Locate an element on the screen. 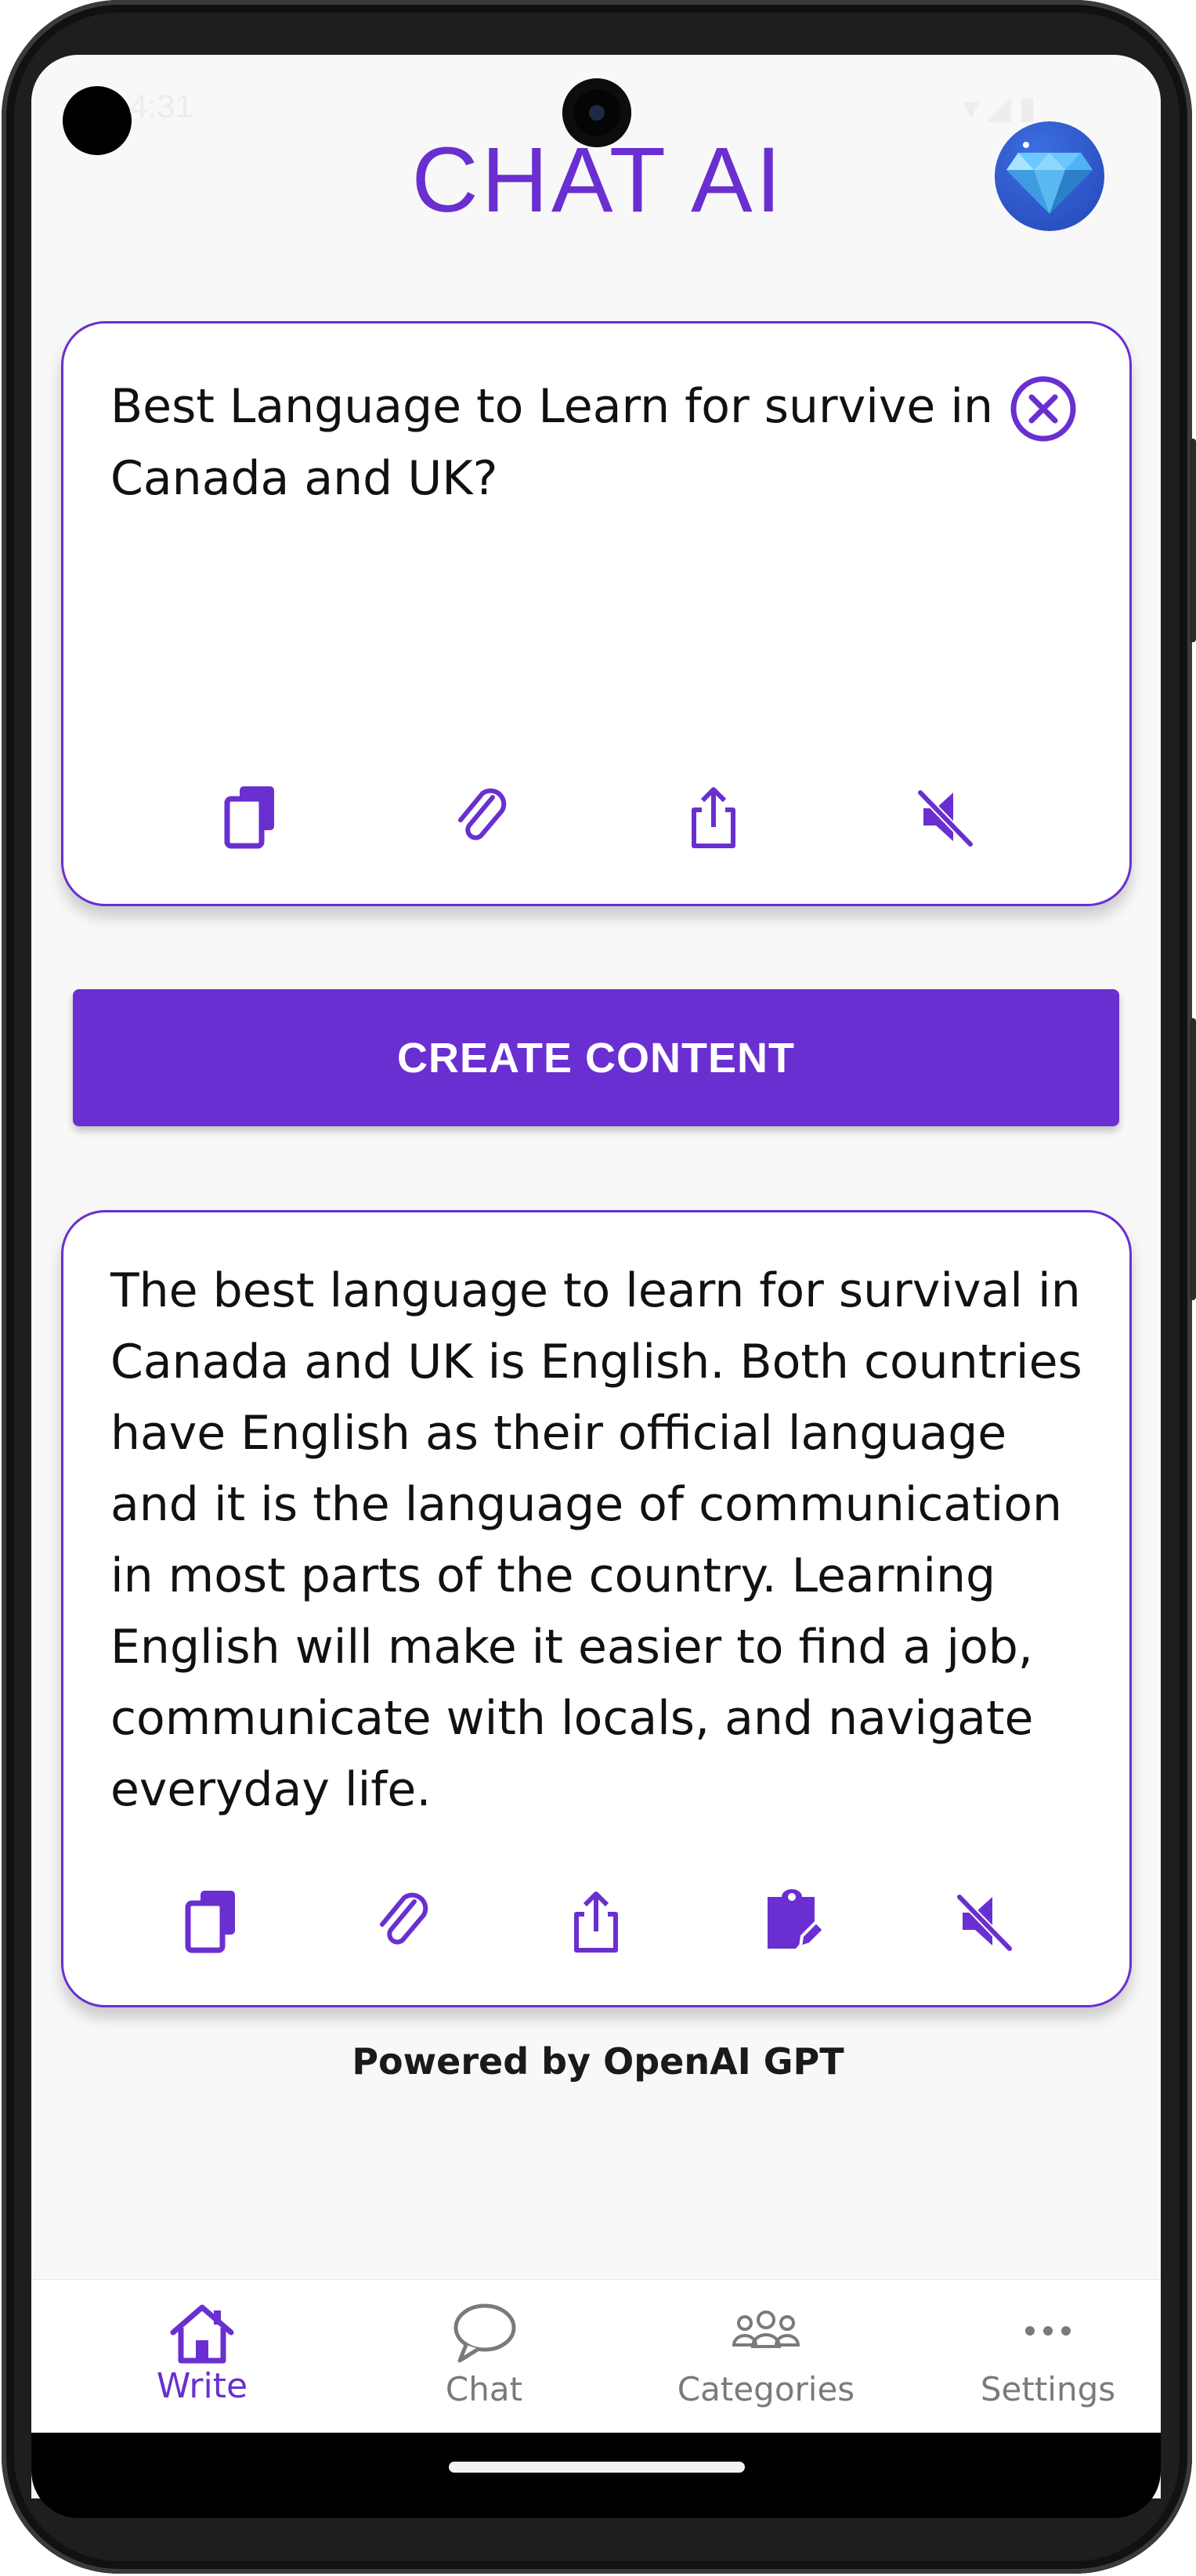  tab-write: Write is located at coordinates (202, 2356).